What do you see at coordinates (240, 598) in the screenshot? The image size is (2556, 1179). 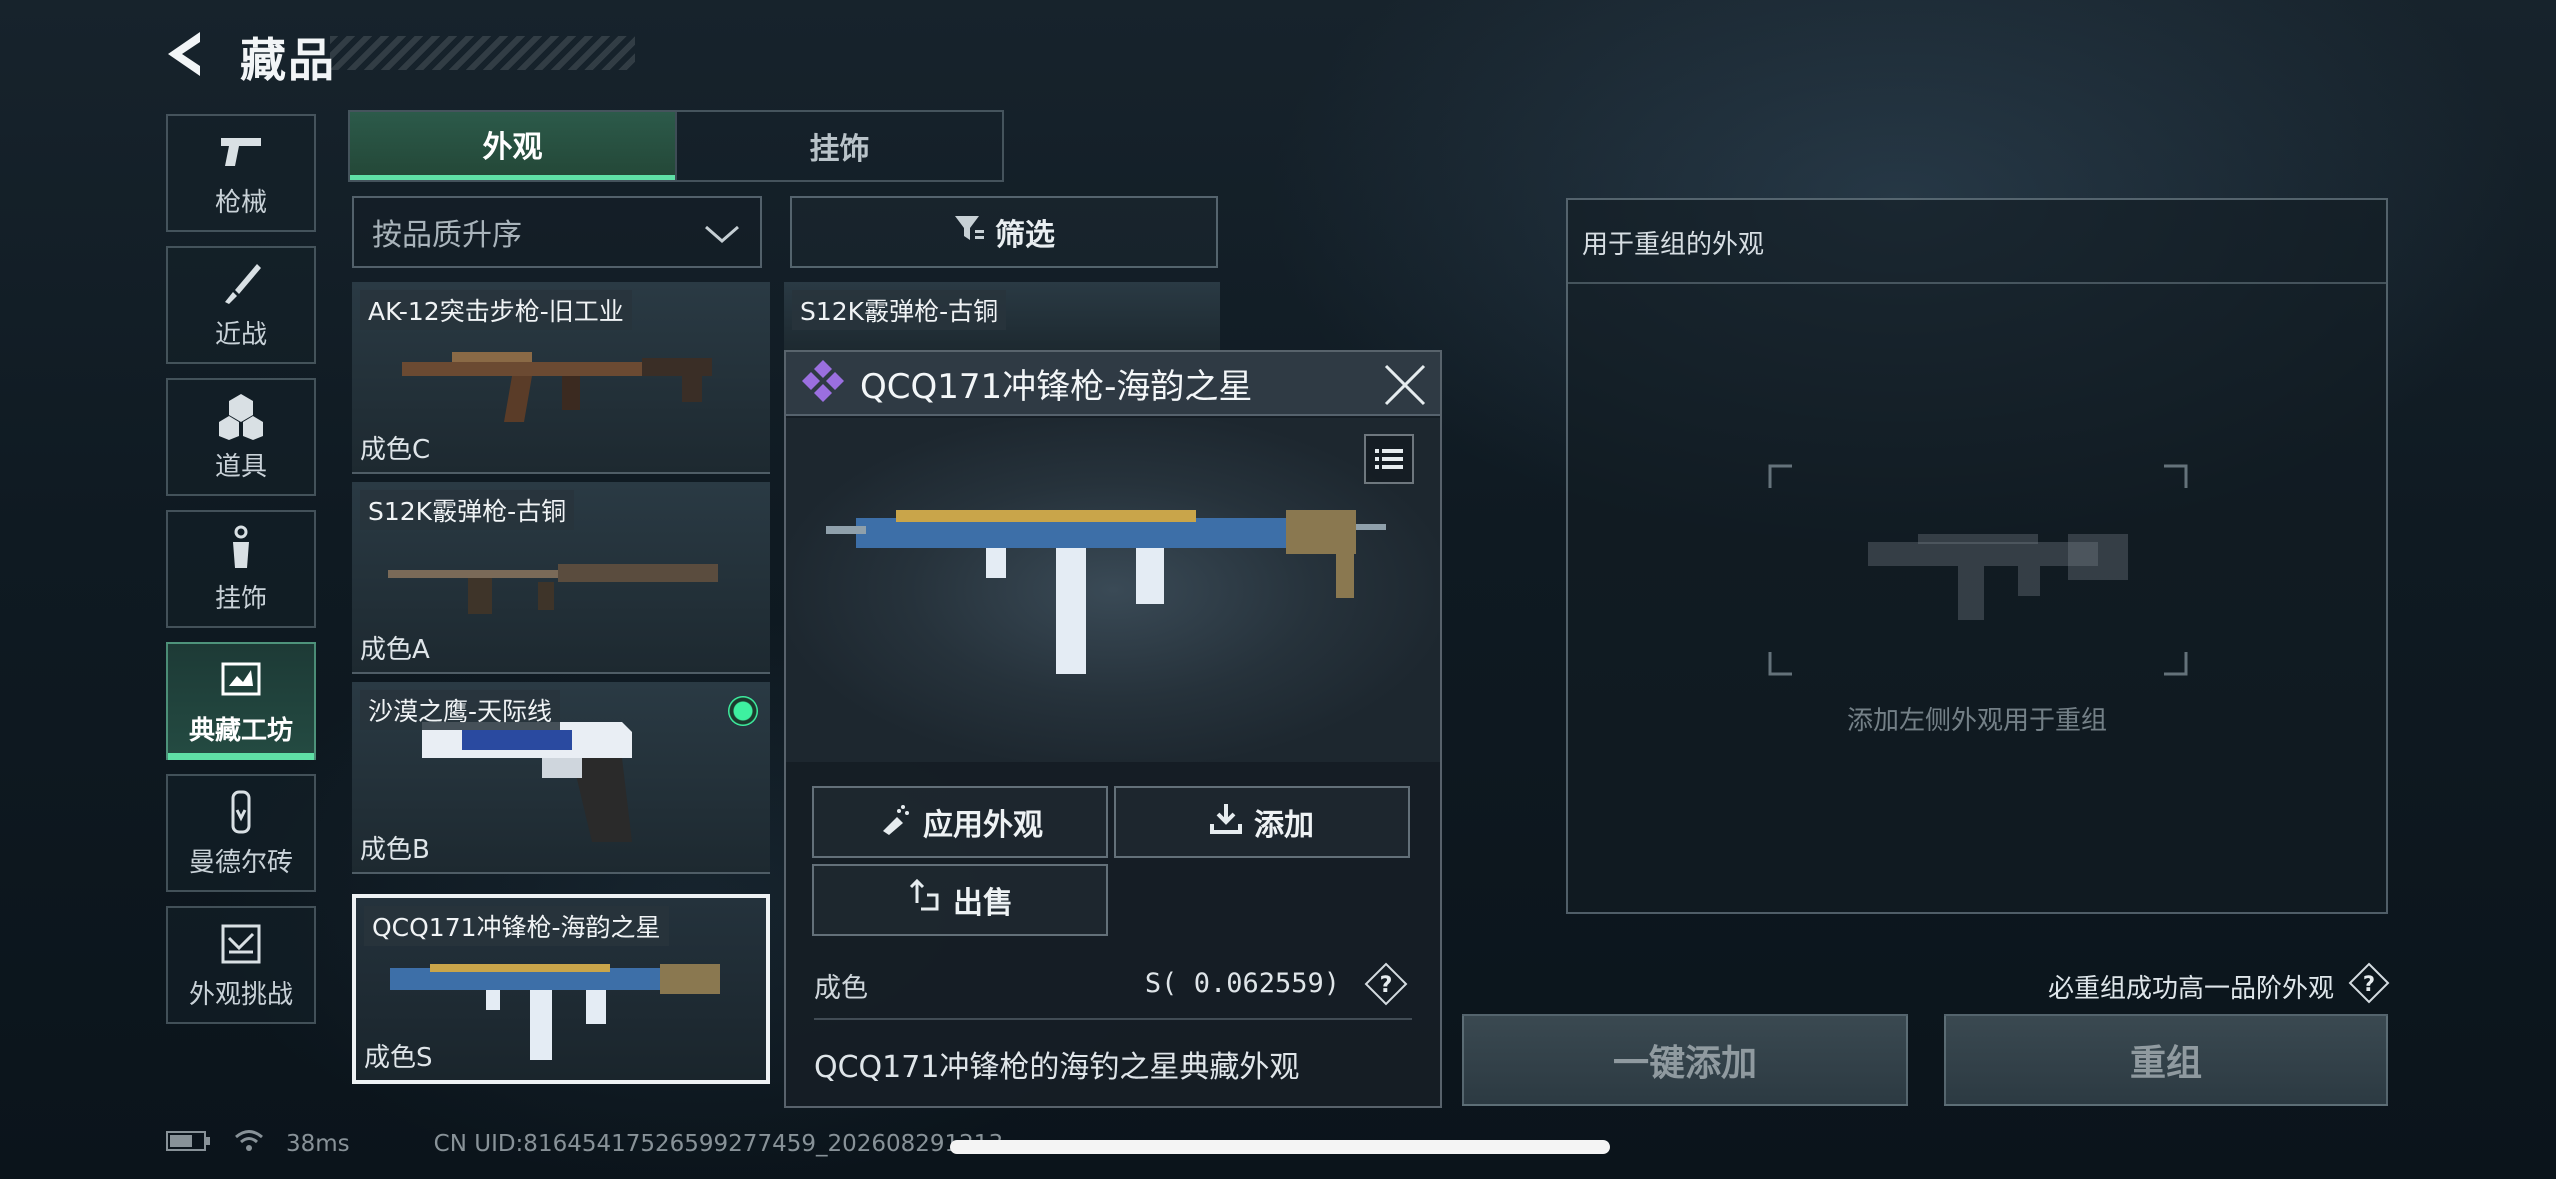 I see `category-label: 挂饰` at bounding box center [240, 598].